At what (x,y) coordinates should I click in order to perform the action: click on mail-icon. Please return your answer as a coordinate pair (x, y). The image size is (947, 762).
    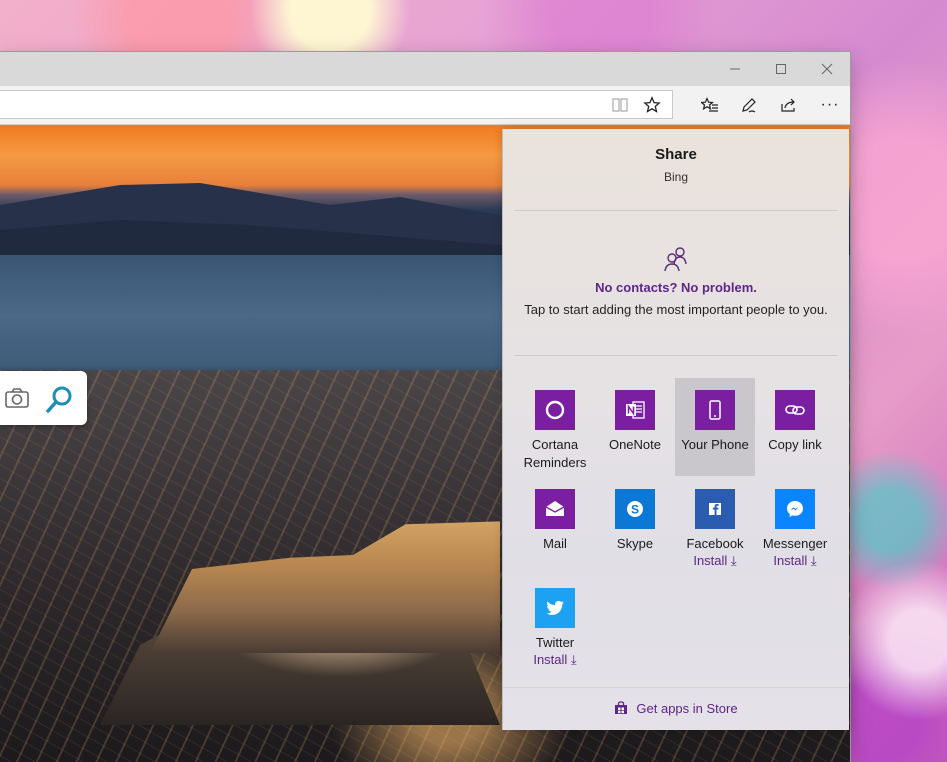
    Looking at the image, I should click on (555, 508).